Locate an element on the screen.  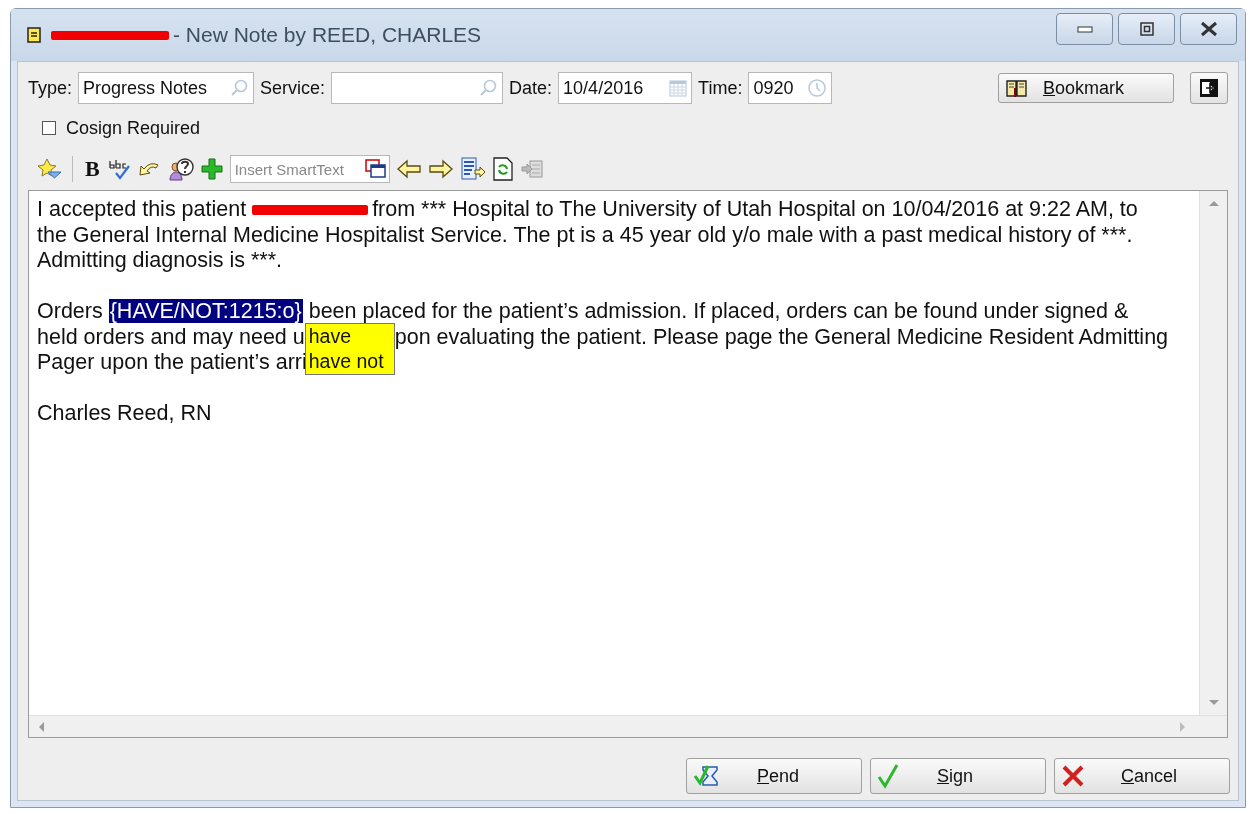
minimize-icon is located at coordinates (1084, 29).